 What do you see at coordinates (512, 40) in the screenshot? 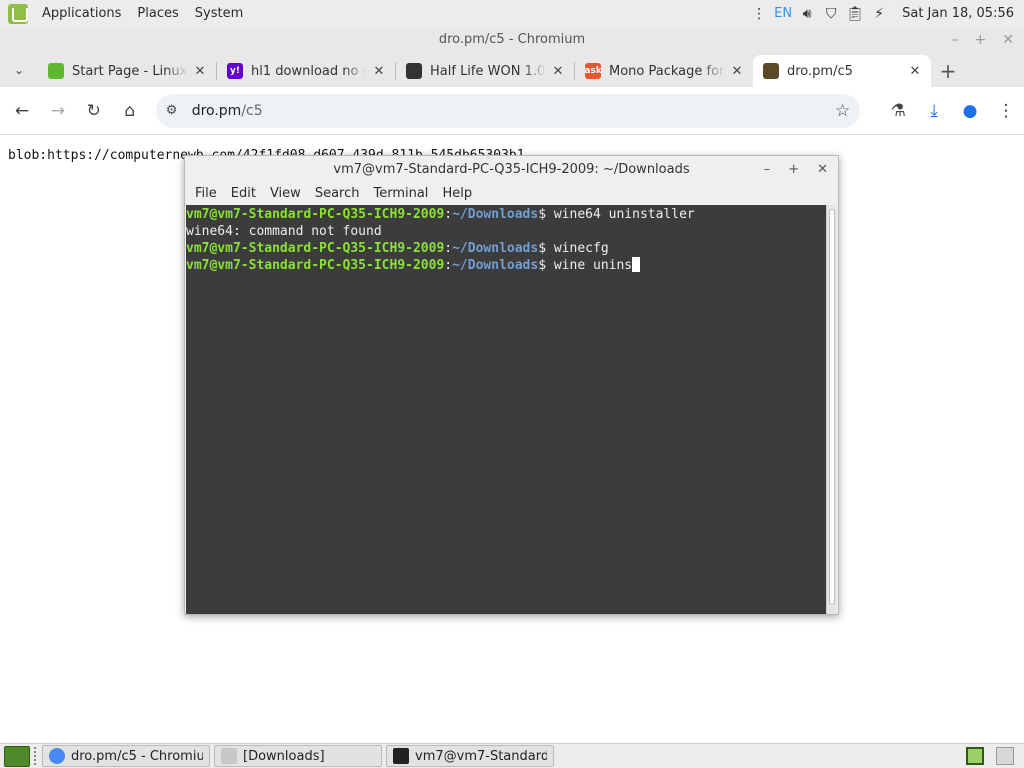
I see `browser-window-title: dro.pm/c5 - Chromium` at bounding box center [512, 40].